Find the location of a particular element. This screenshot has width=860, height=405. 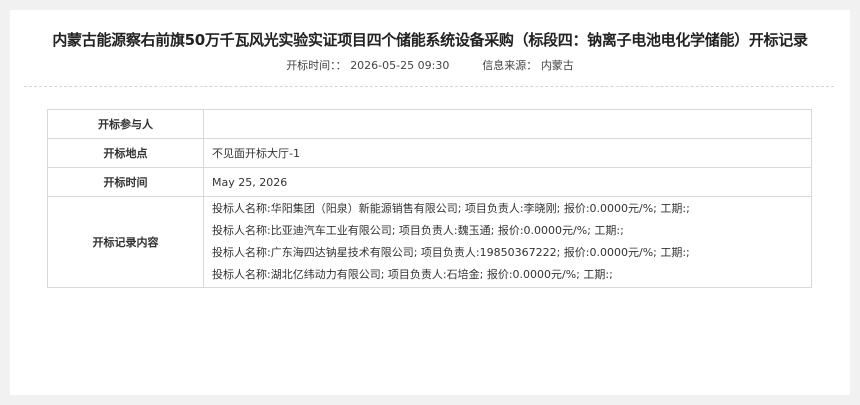

participants-label: 开标参与人 is located at coordinates (125, 124).